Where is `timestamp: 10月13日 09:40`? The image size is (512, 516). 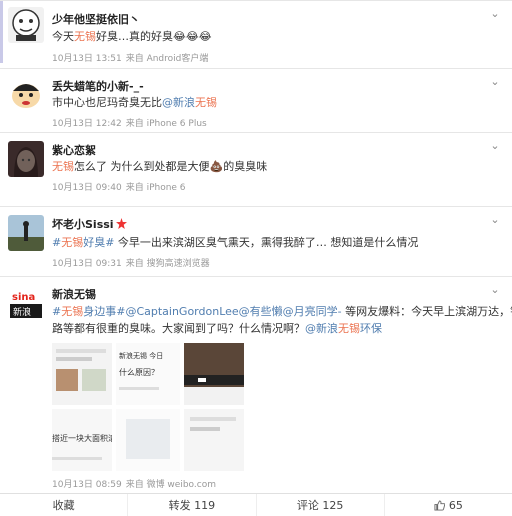 timestamp: 10月13日 09:40 is located at coordinates (87, 188).